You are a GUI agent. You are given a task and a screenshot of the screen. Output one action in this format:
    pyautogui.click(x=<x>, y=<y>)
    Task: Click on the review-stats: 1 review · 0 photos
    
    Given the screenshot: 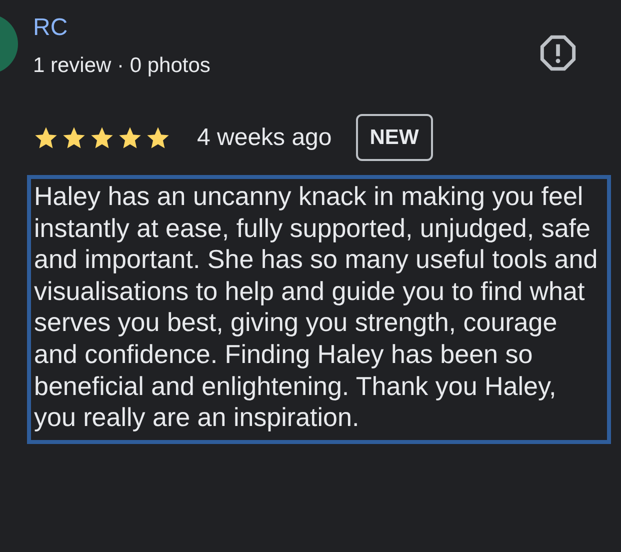 What is the action you would take?
    pyautogui.click(x=122, y=66)
    